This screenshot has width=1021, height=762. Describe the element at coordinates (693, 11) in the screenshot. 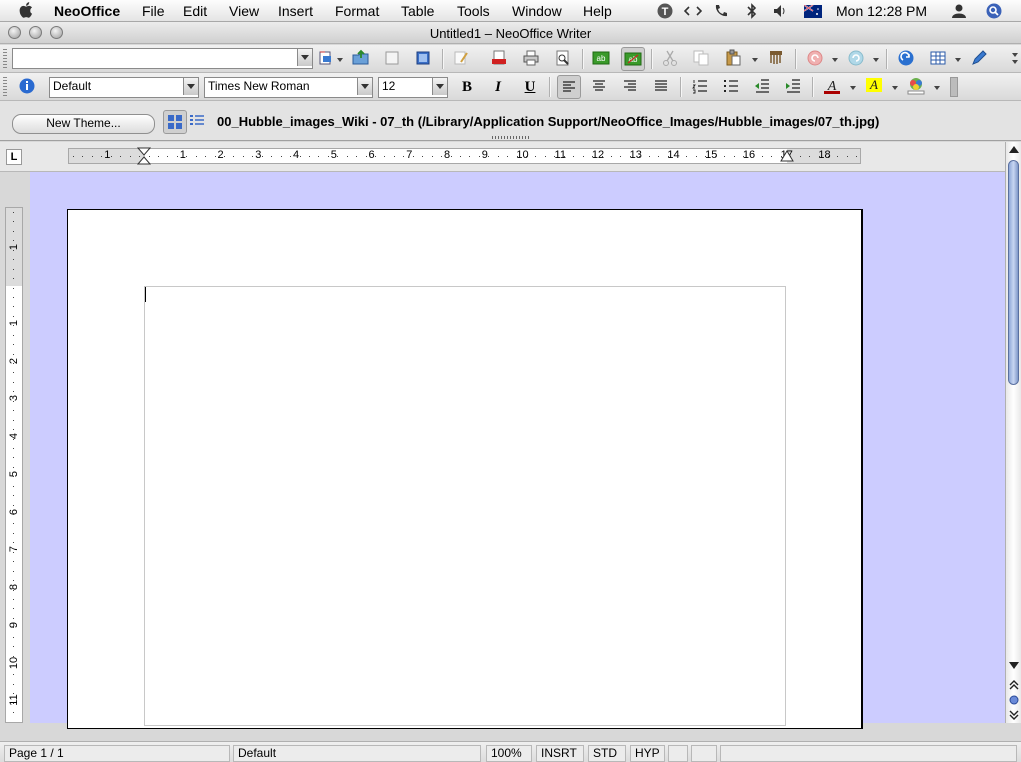

I see `script-icon` at that location.